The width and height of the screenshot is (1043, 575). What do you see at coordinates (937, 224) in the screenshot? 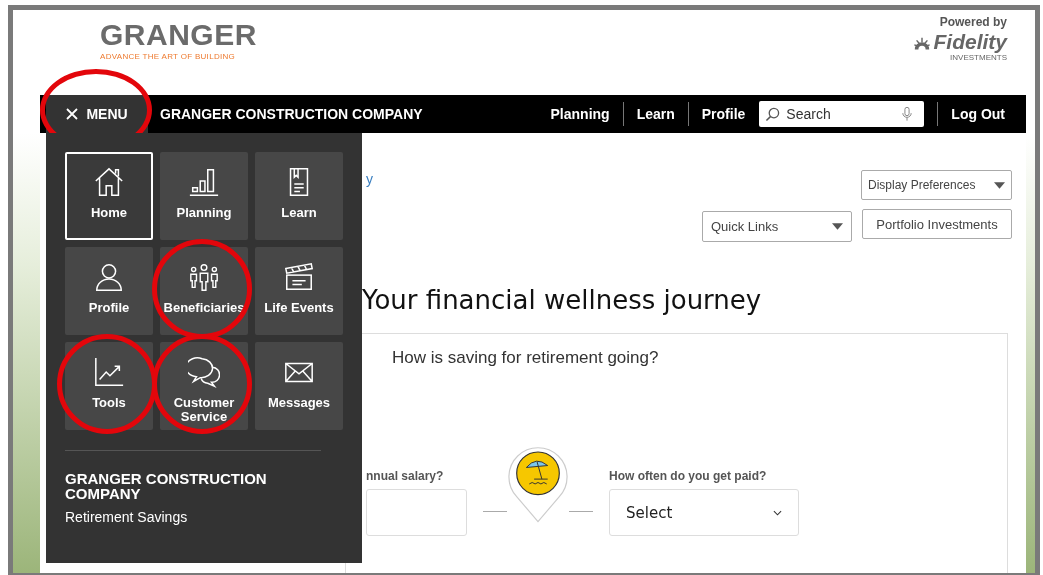
I see `portfolio-button: Portfolio Investments` at bounding box center [937, 224].